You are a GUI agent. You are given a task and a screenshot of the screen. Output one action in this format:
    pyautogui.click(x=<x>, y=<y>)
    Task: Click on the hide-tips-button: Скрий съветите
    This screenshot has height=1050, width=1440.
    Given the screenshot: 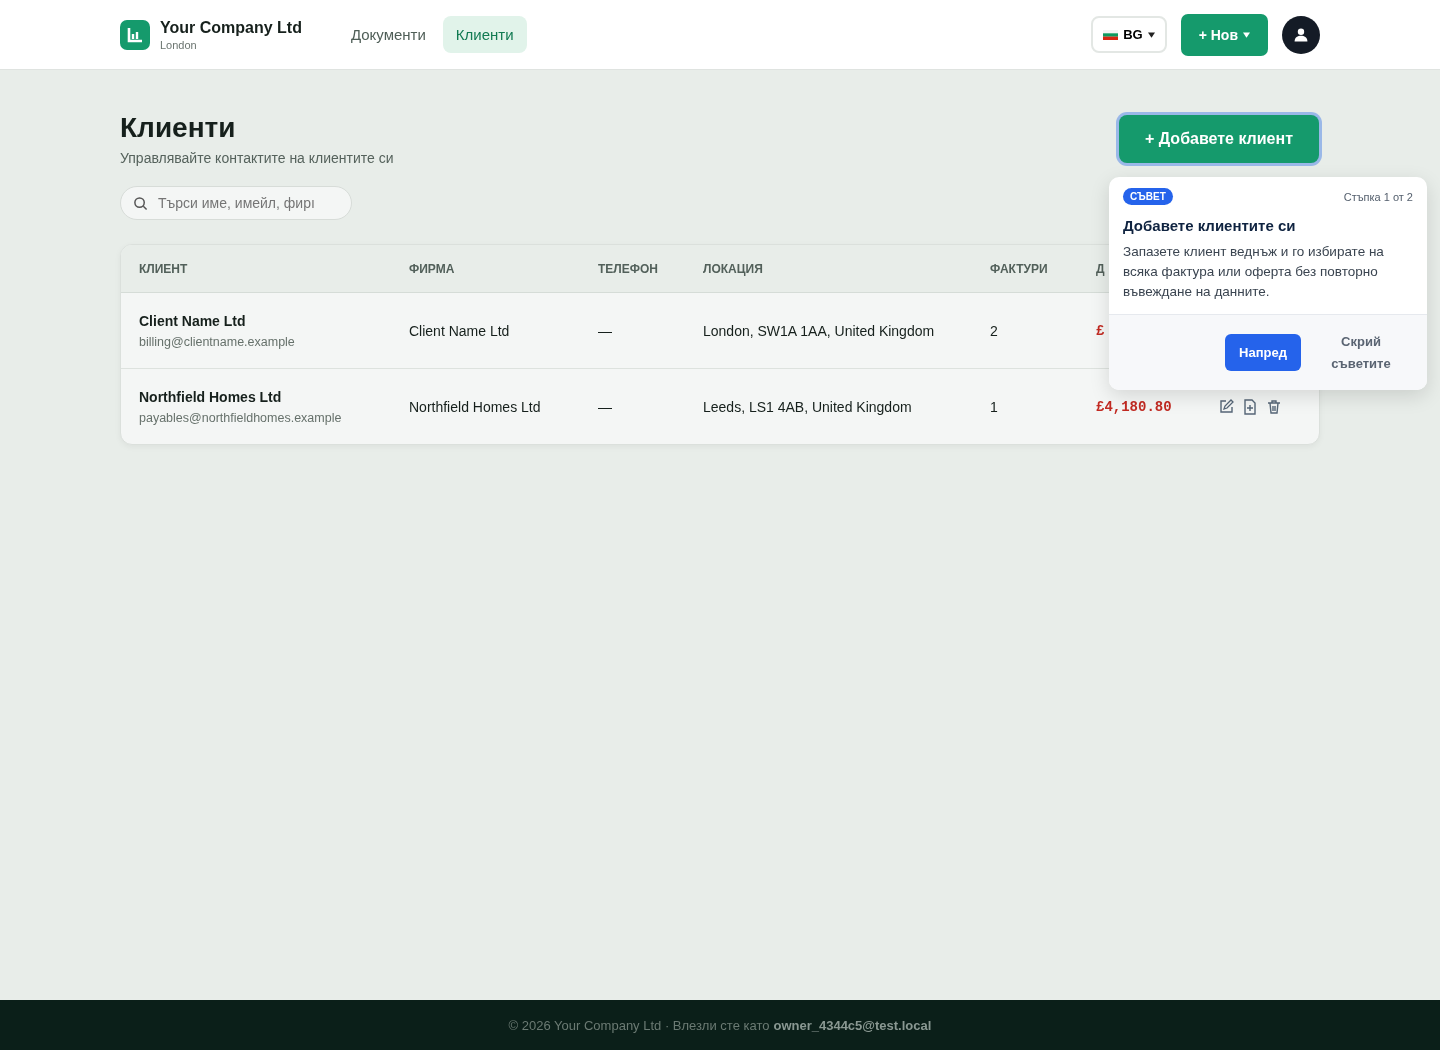 What is the action you would take?
    pyautogui.click(x=1361, y=352)
    